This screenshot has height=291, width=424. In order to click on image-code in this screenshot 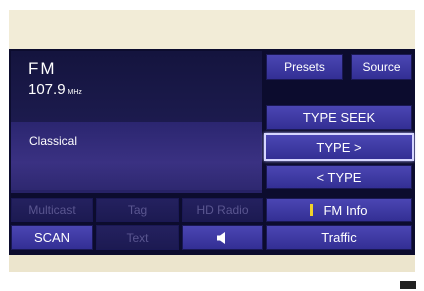, I will do `click(407, 285)`.